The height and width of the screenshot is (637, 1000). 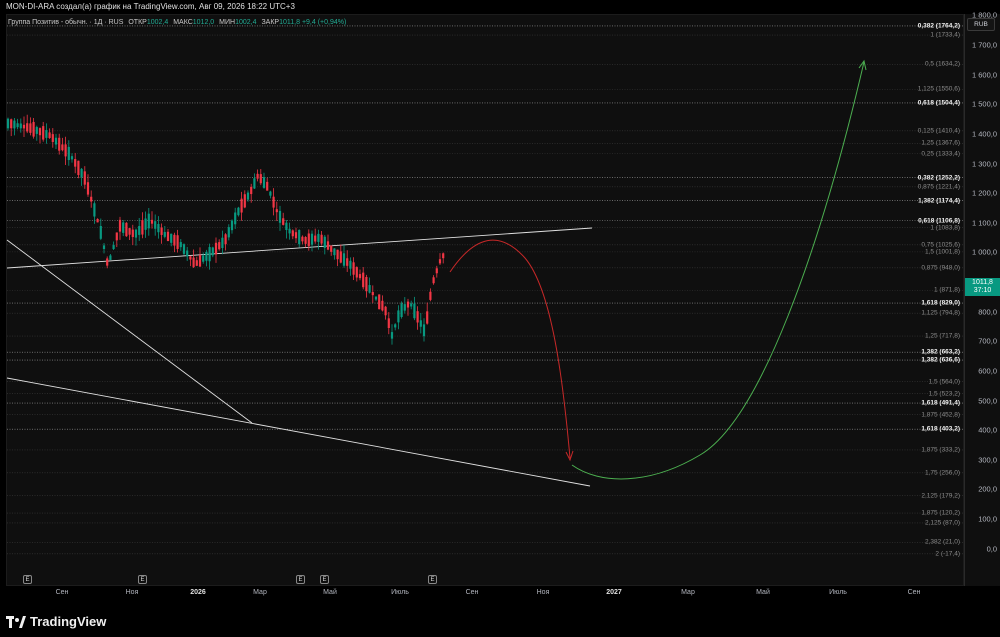 I want to click on fib-level-label: 0,75 (1025,6), so click(x=940, y=245).